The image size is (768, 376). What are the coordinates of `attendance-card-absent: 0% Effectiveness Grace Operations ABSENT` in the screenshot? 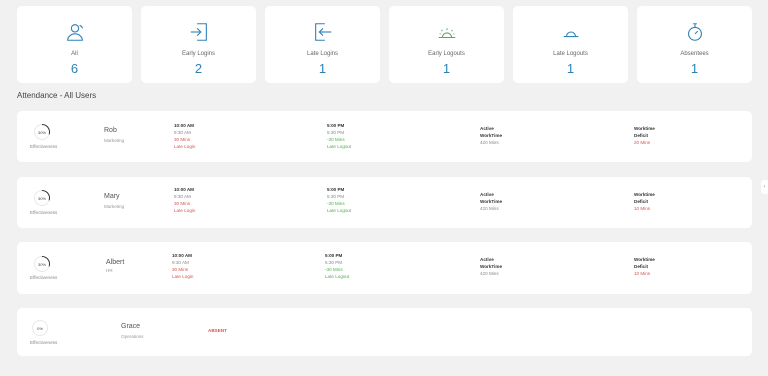 It's located at (384, 332).